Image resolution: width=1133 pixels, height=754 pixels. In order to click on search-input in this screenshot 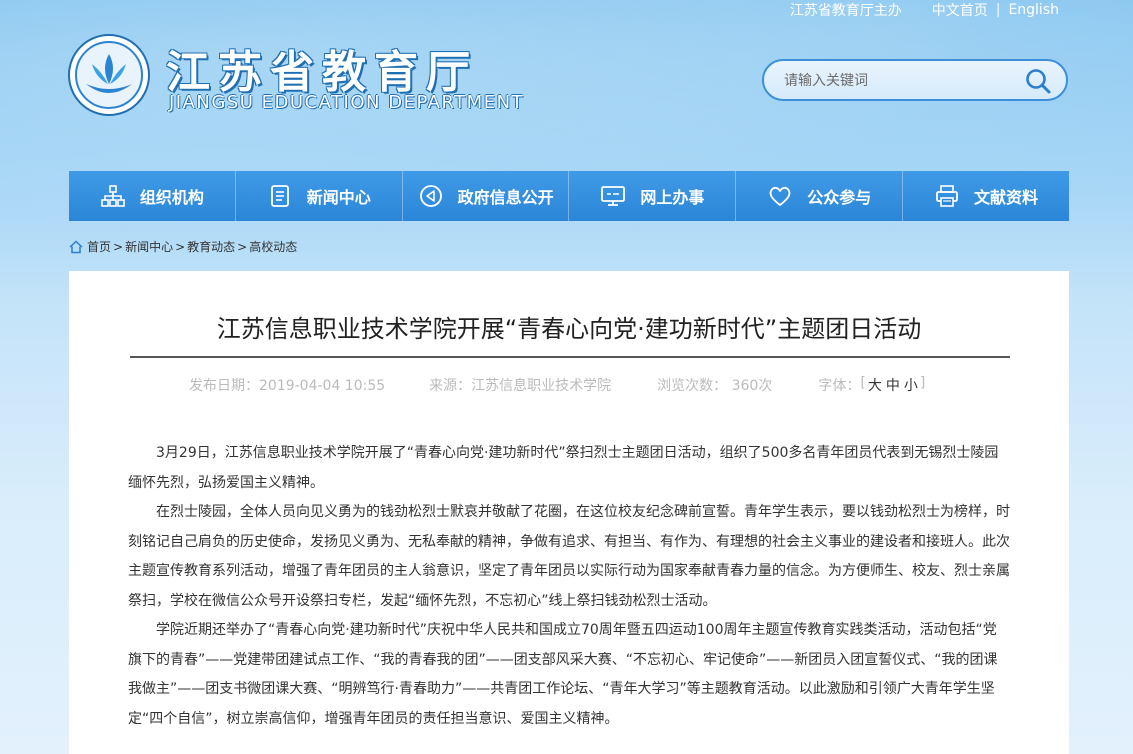, I will do `click(899, 81)`.